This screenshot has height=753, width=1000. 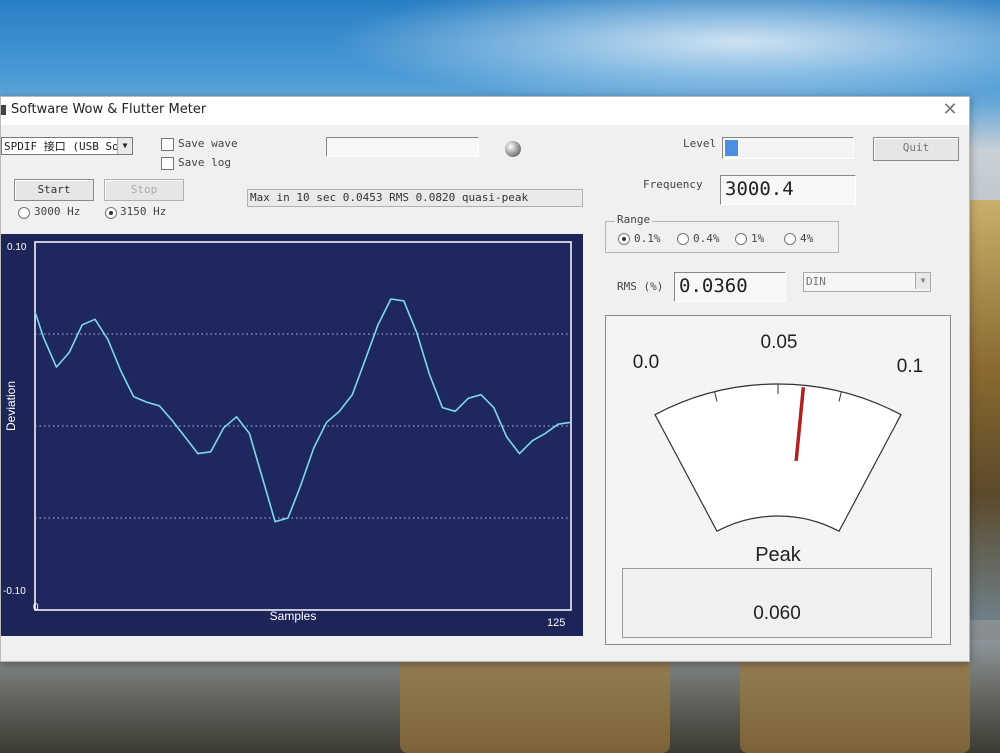 I want to click on radio-3000hz, so click(x=24, y=213).